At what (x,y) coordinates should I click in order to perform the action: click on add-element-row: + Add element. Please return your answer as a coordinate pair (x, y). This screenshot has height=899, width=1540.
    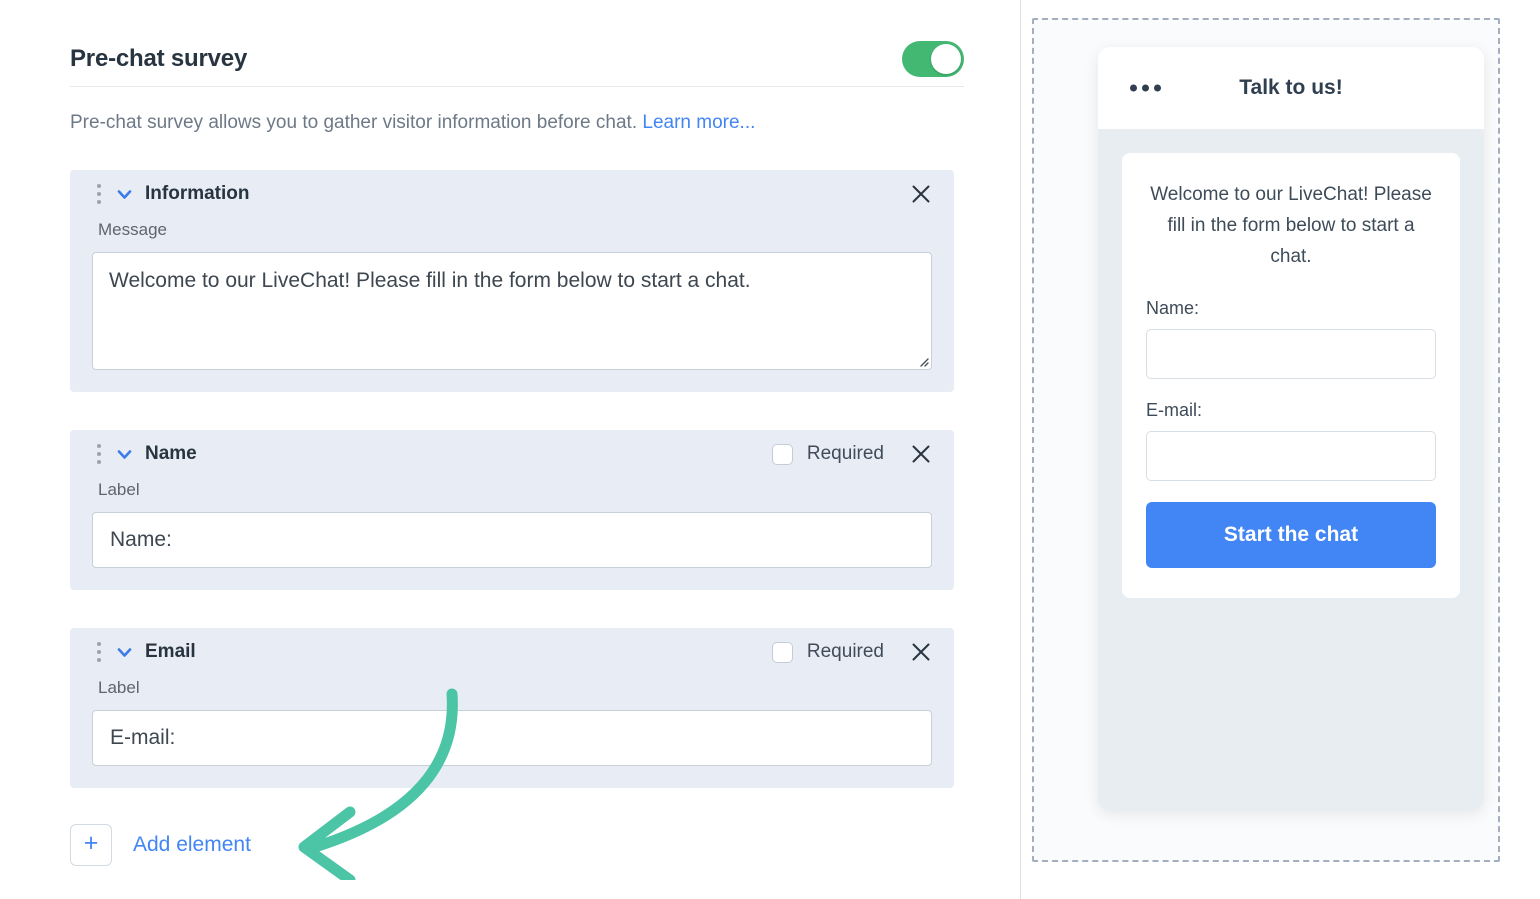
    Looking at the image, I should click on (160, 845).